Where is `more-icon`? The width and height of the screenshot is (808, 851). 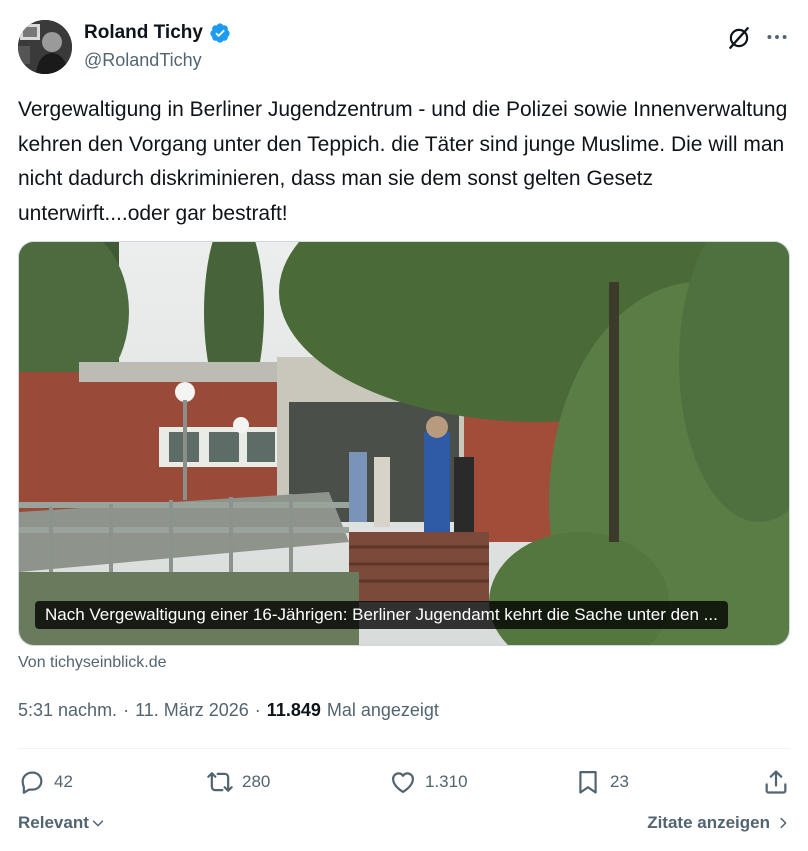
more-icon is located at coordinates (777, 37).